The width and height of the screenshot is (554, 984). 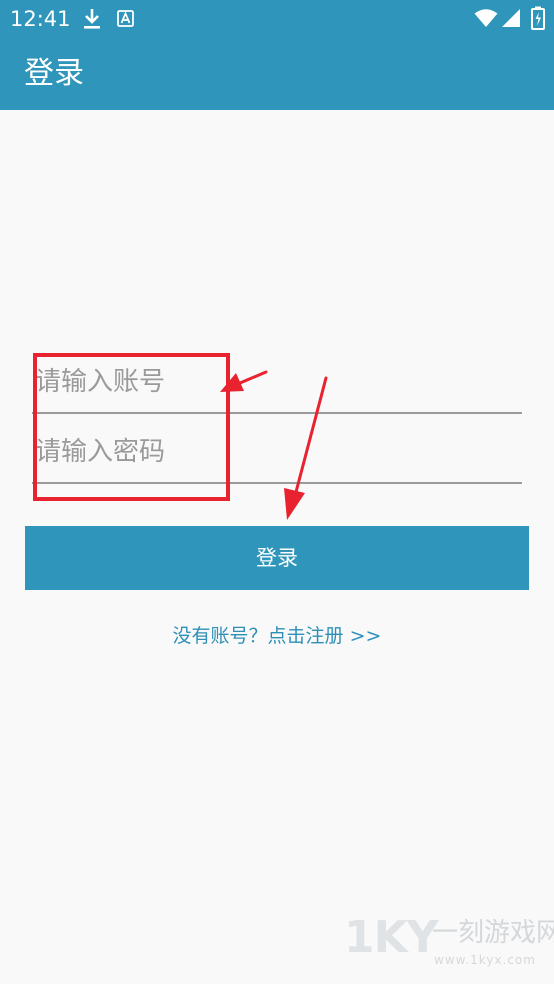 I want to click on watermark-logo: 1KY, so click(x=391, y=937).